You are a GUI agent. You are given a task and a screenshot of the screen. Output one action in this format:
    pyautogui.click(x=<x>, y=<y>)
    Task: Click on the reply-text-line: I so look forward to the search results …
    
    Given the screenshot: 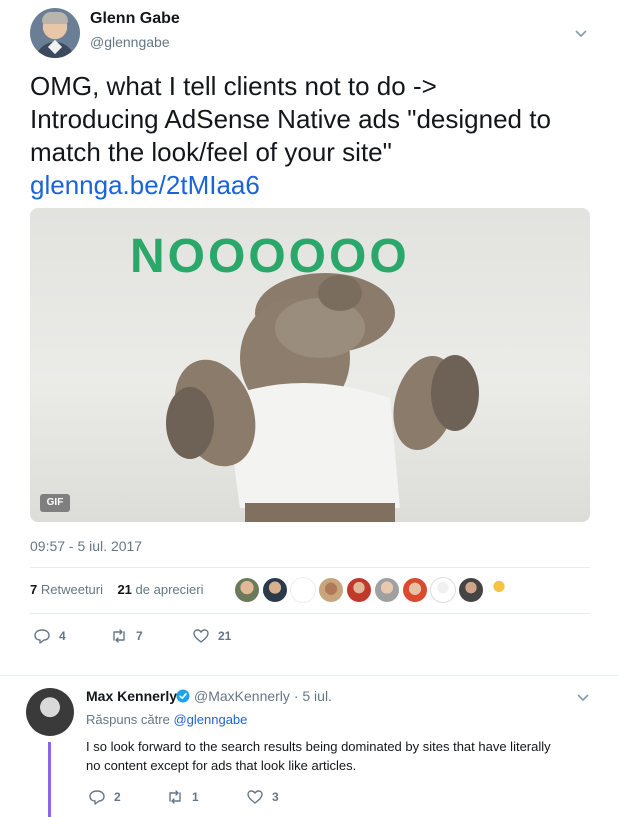 What is the action you would take?
    pyautogui.click(x=318, y=746)
    